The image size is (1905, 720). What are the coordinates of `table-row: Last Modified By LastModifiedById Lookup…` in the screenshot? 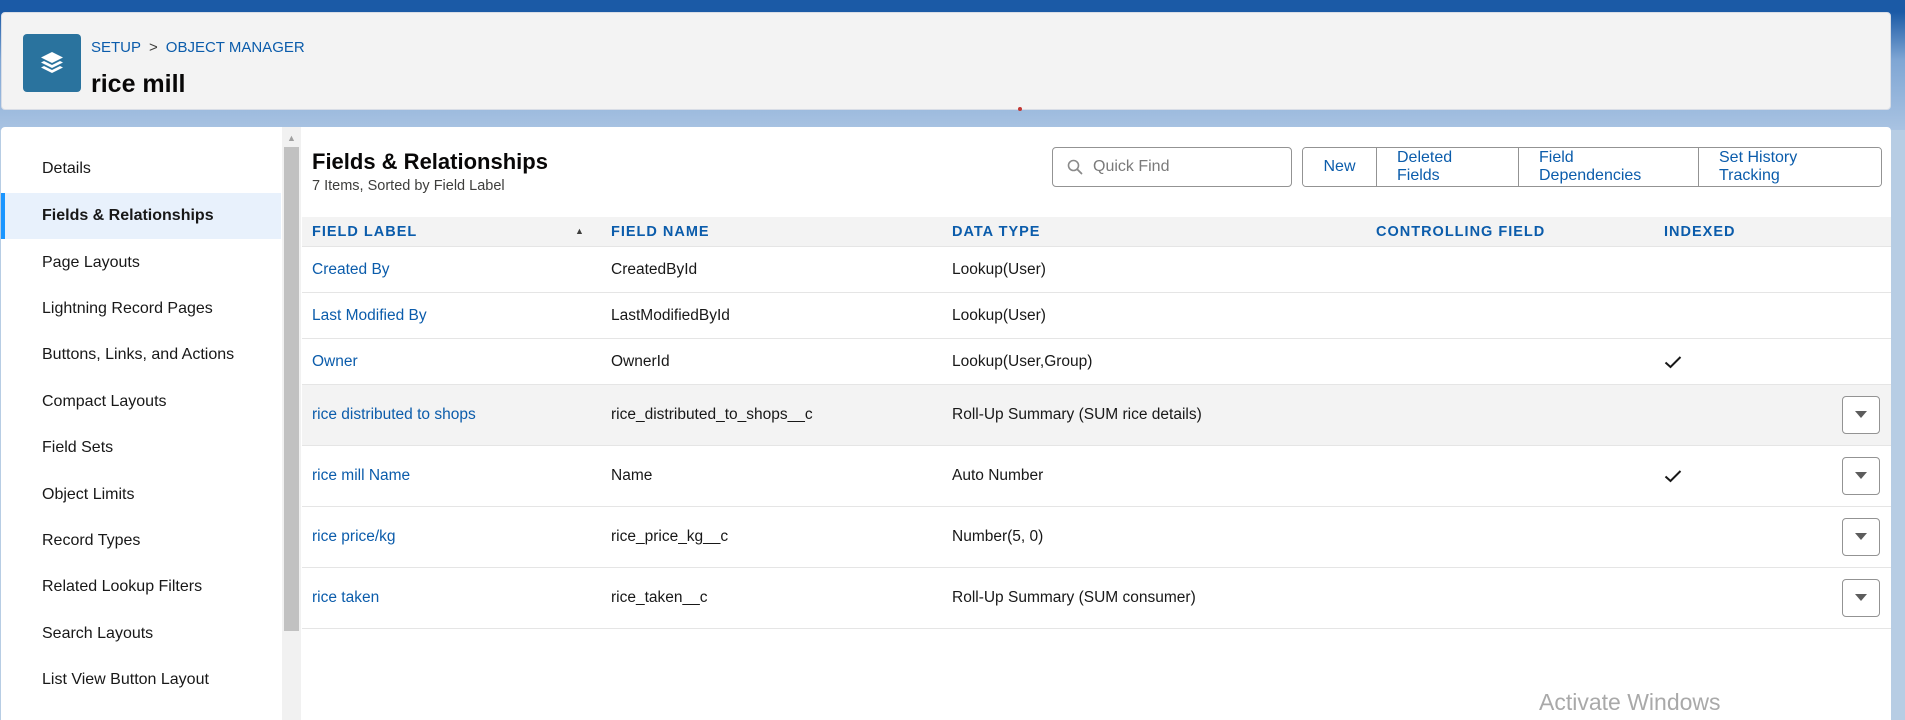 It's located at (1096, 316).